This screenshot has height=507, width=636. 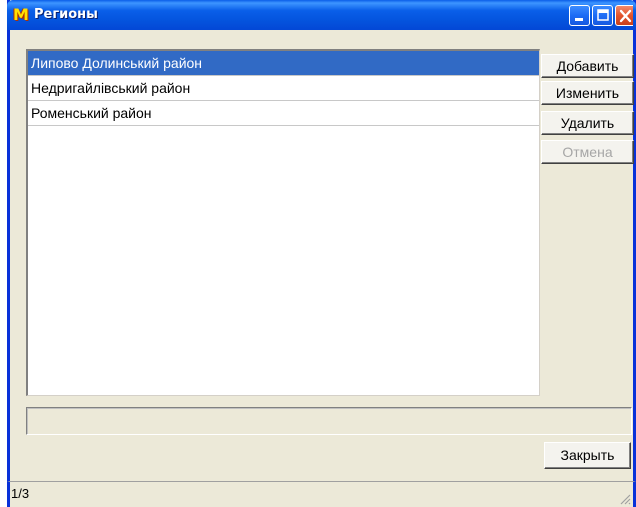 What do you see at coordinates (283, 113) in the screenshot?
I see `list-item: Роменський район` at bounding box center [283, 113].